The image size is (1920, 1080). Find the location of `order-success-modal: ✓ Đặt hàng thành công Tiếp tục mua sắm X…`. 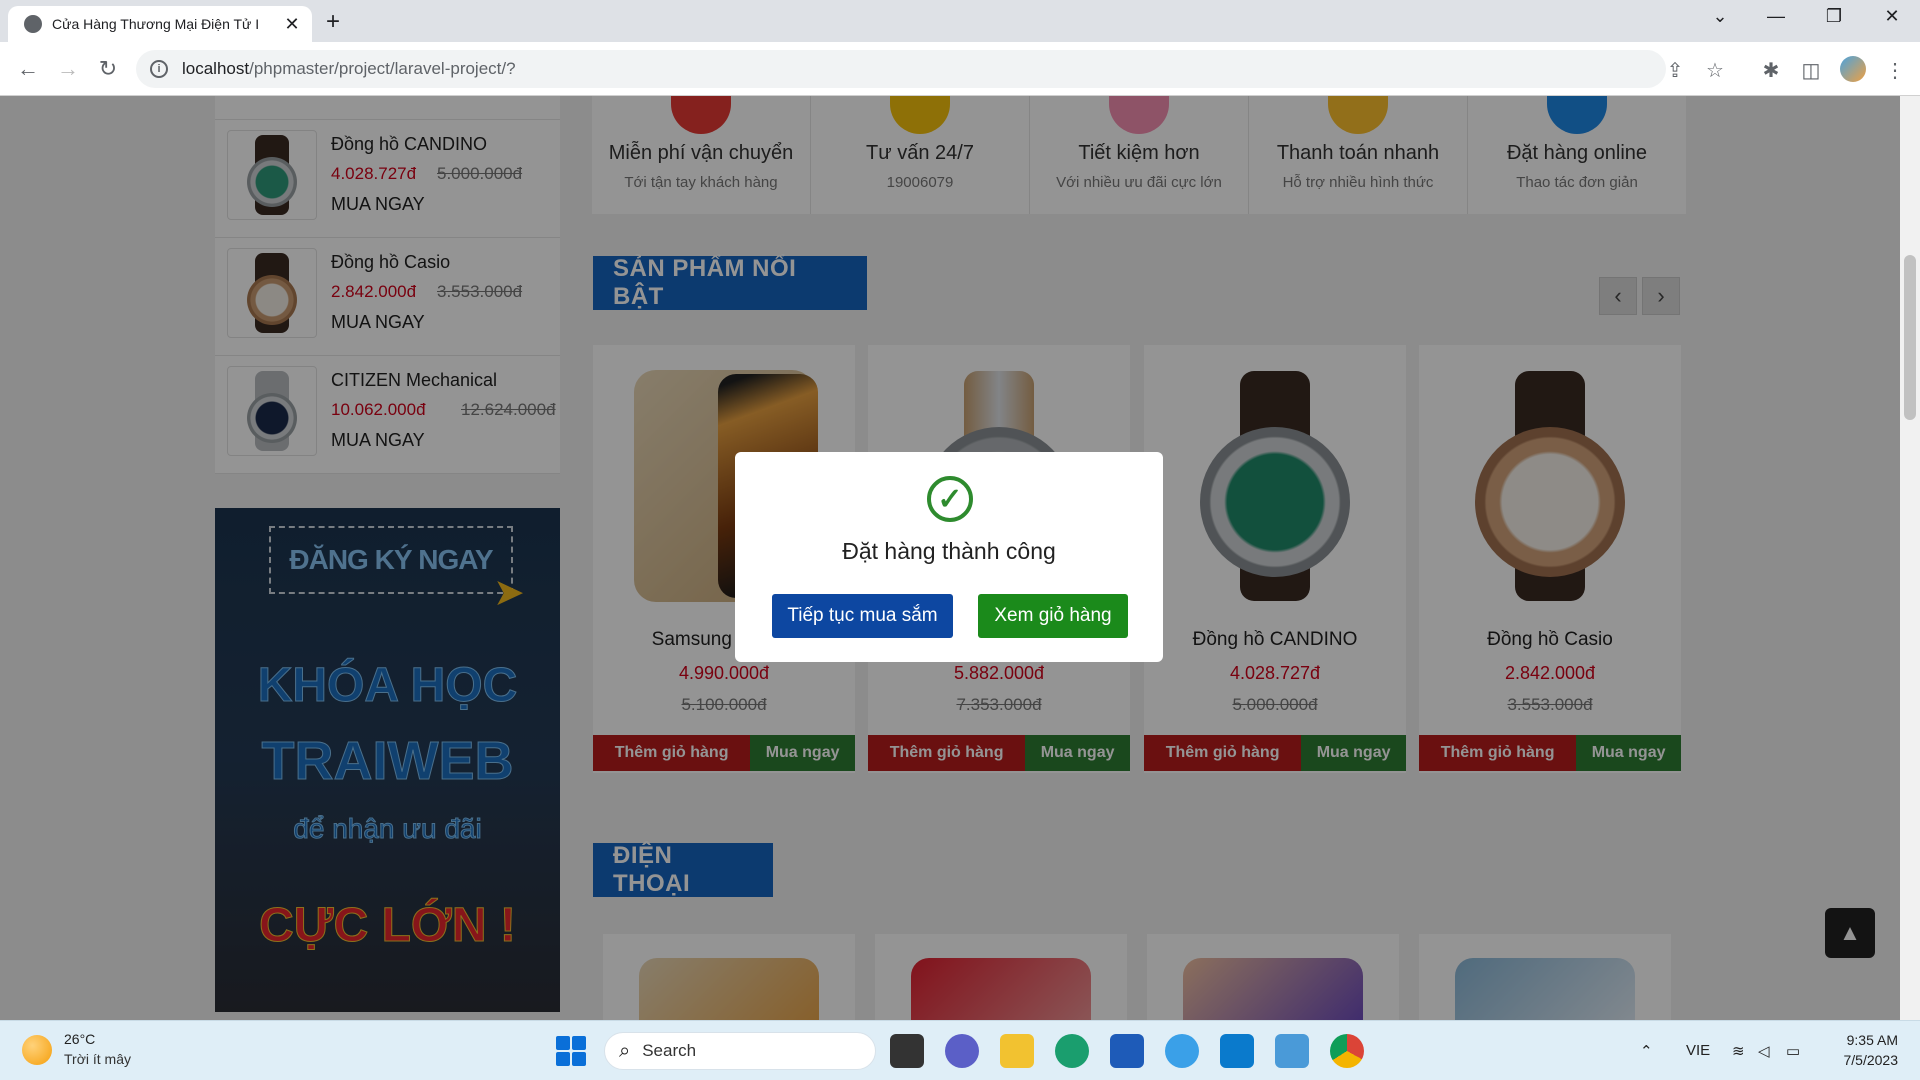

order-success-modal: ✓ Đặt hàng thành công Tiếp tục mua sắm X… is located at coordinates (949, 557).